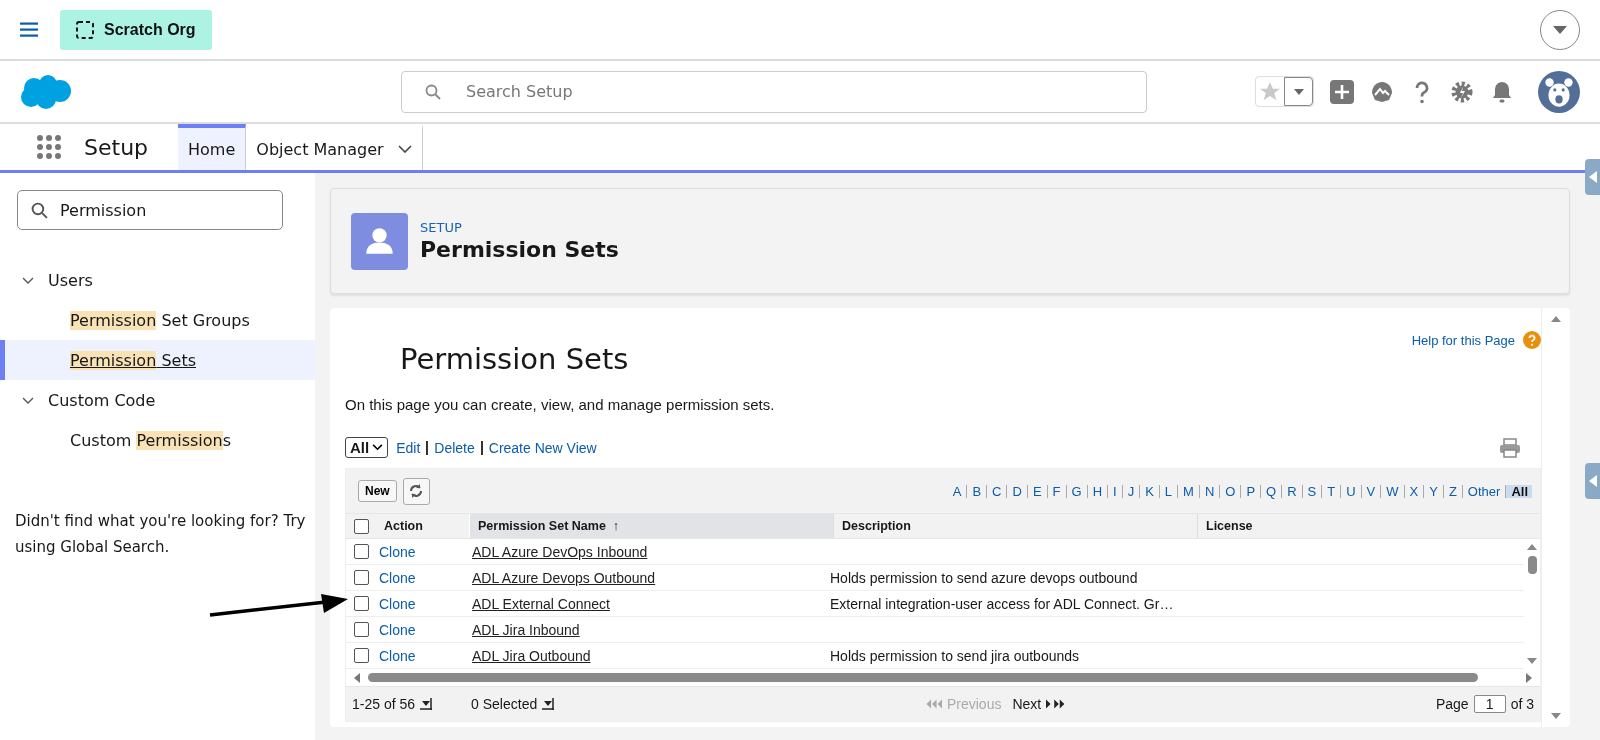 This screenshot has height=740, width=1600. Describe the element at coordinates (652, 526) in the screenshot. I see `column-header: Permission Set Name ↑` at that location.